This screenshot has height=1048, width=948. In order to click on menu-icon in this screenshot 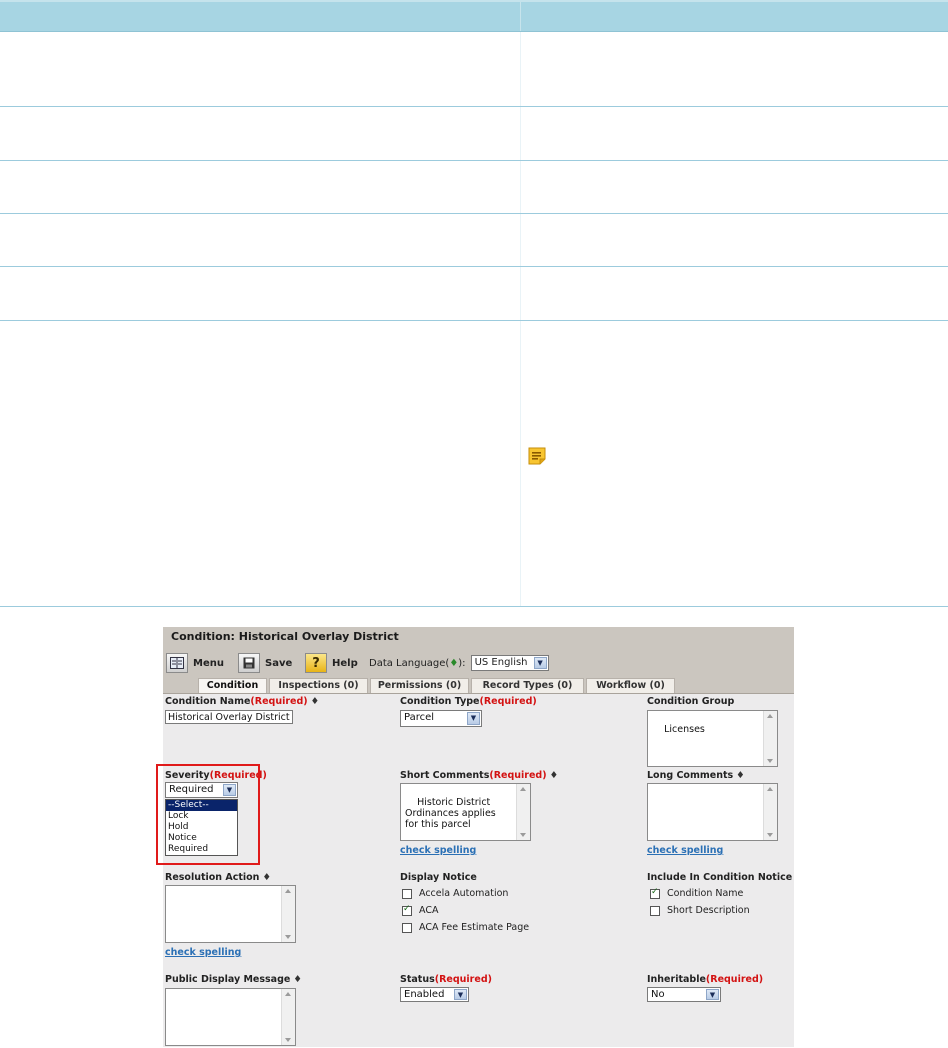, I will do `click(177, 663)`.